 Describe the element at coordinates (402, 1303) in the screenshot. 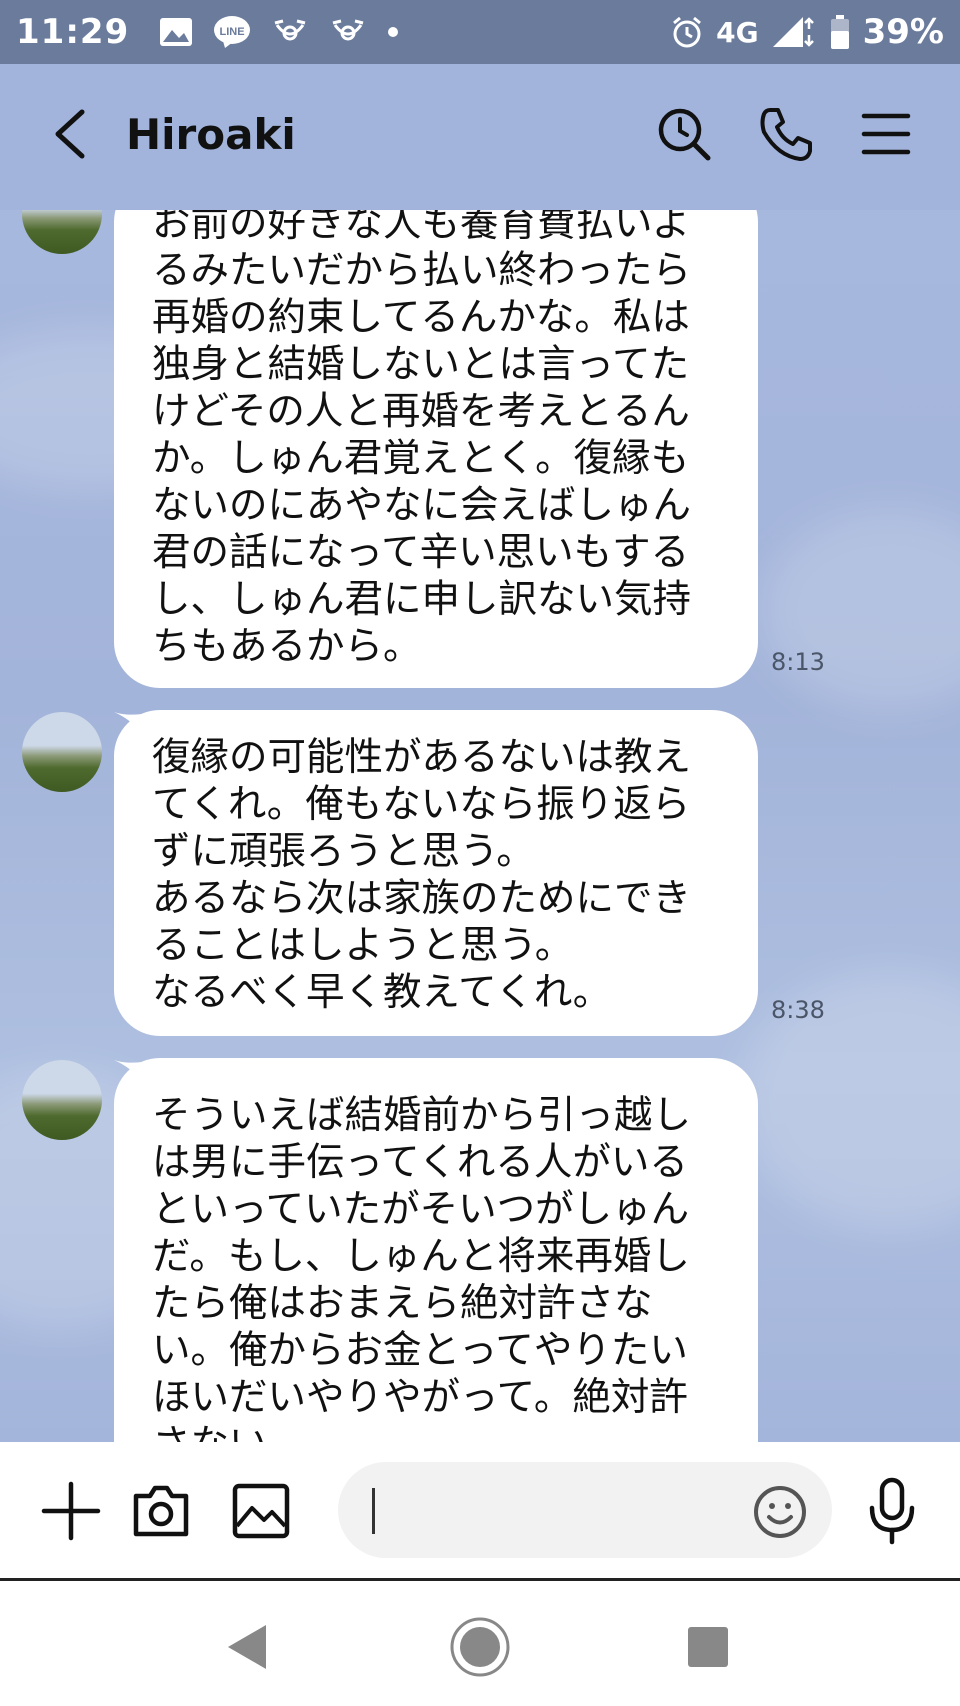

I see `message-line: たら俺はおまえら絶対許さな` at that location.